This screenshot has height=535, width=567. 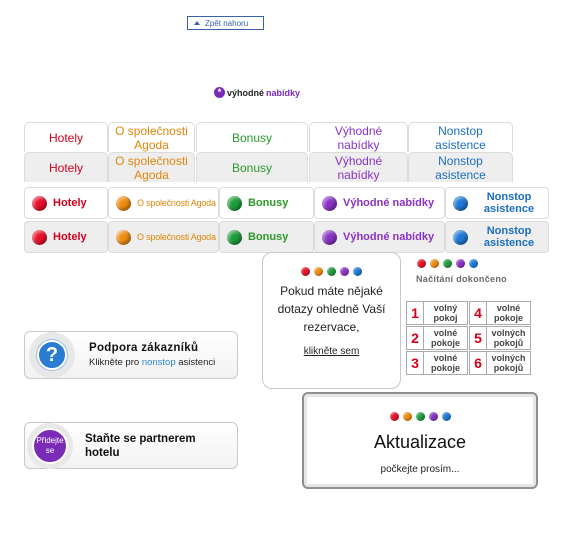 What do you see at coordinates (219, 92) in the screenshot?
I see `star-icon: *` at bounding box center [219, 92].